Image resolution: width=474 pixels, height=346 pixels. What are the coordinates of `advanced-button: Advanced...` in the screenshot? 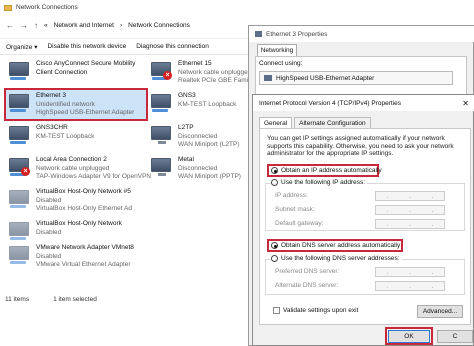 It's located at (440, 311).